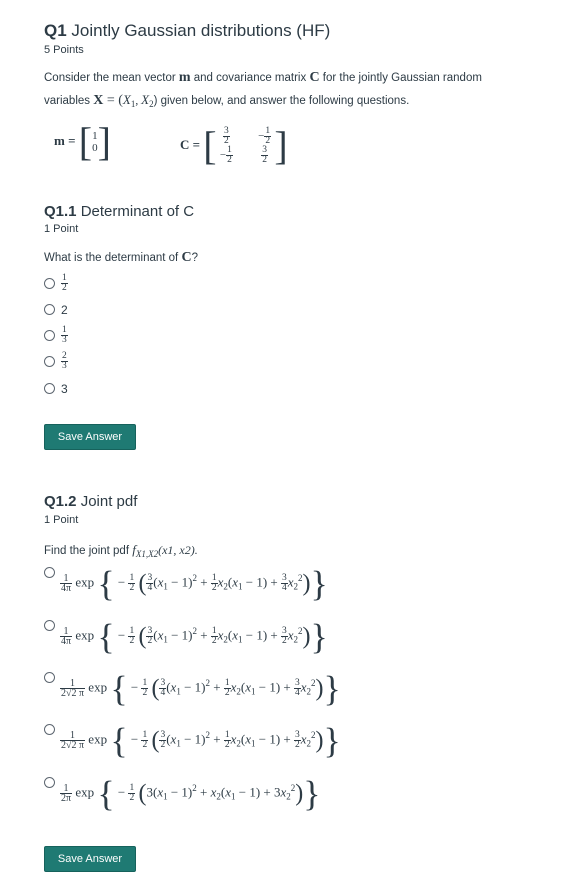 Image resolution: width=574 pixels, height=884 pixels. What do you see at coordinates (178, 550) in the screenshot?
I see `f-args: (x1, x2).` at bounding box center [178, 550].